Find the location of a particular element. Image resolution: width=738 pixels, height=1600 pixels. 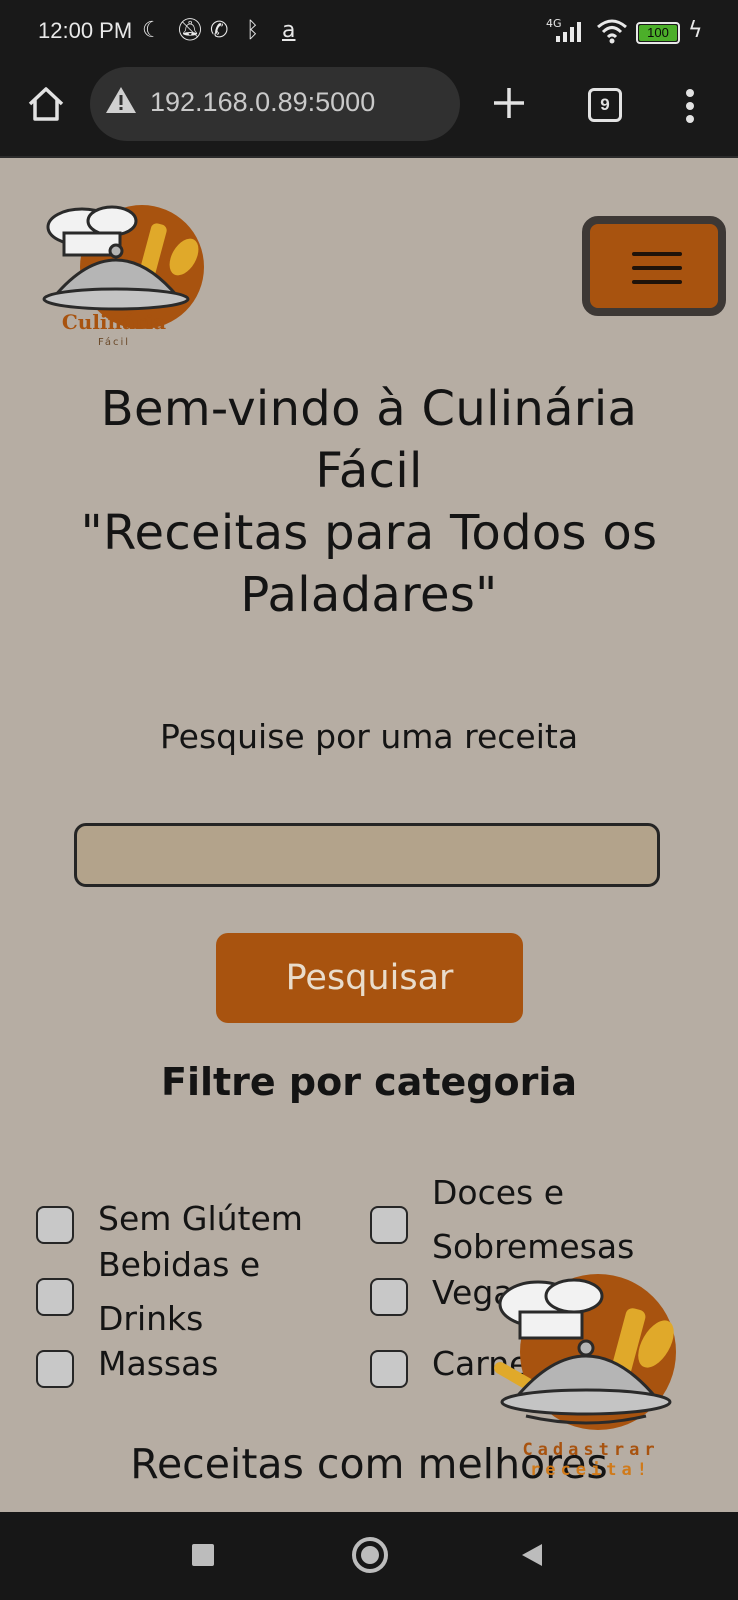

address-bar: 192.168.0.89:5000 is located at coordinates (275, 104).